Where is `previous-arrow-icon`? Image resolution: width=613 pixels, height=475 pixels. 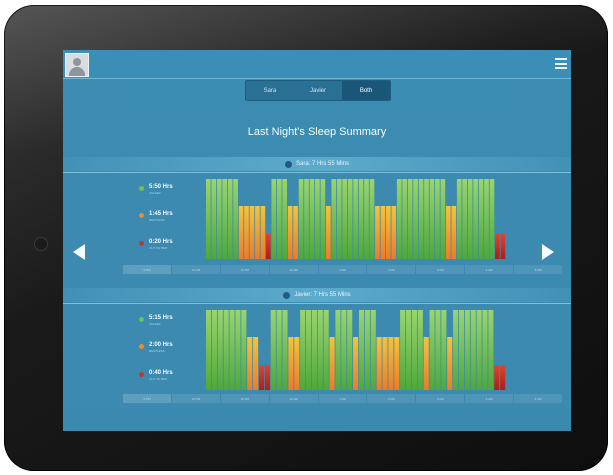 previous-arrow-icon is located at coordinates (79, 252).